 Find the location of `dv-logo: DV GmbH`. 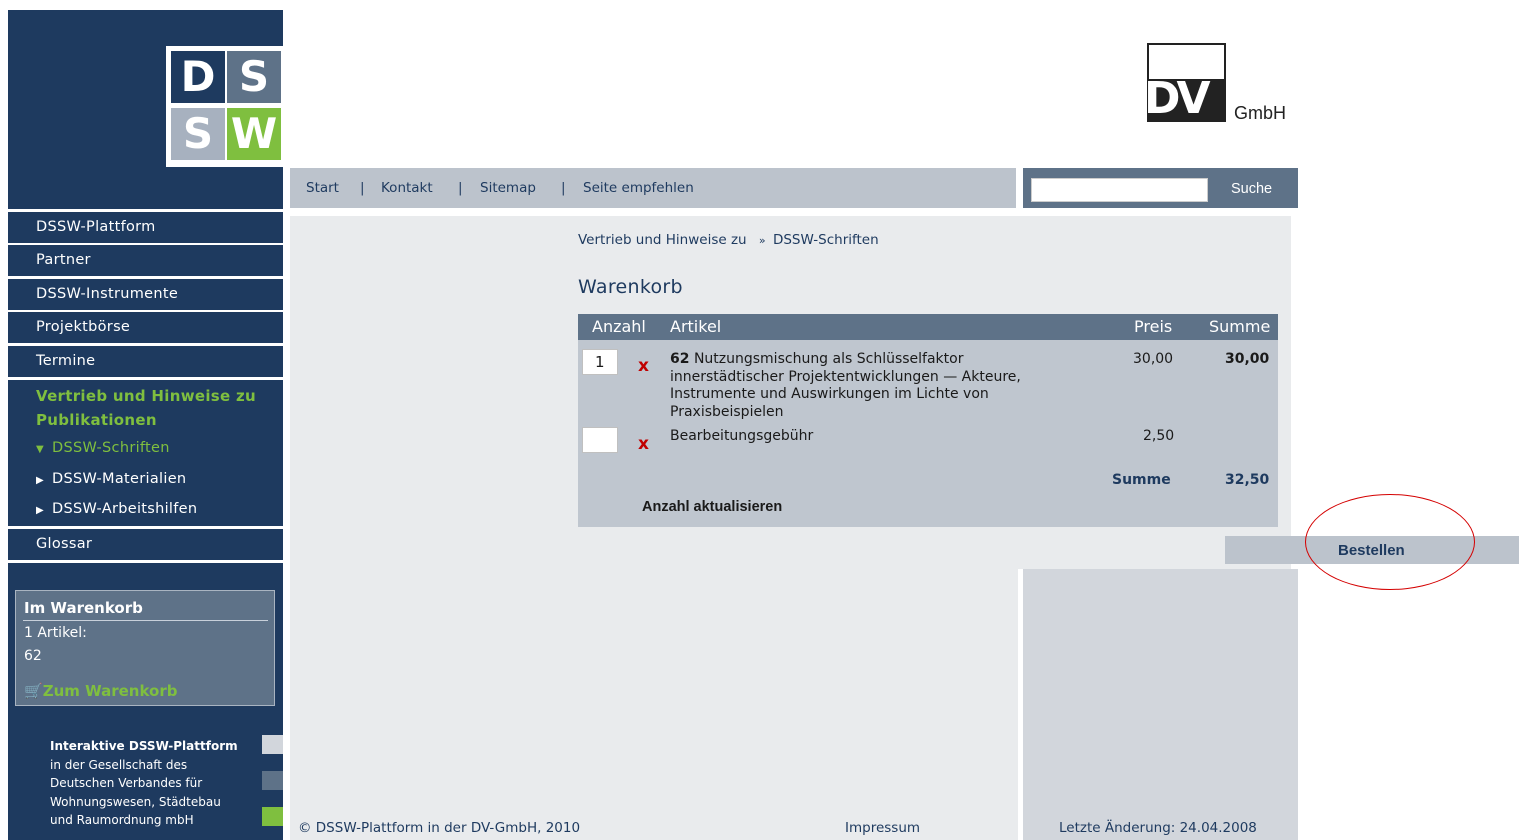

dv-logo: DV GmbH is located at coordinates (1223, 84).